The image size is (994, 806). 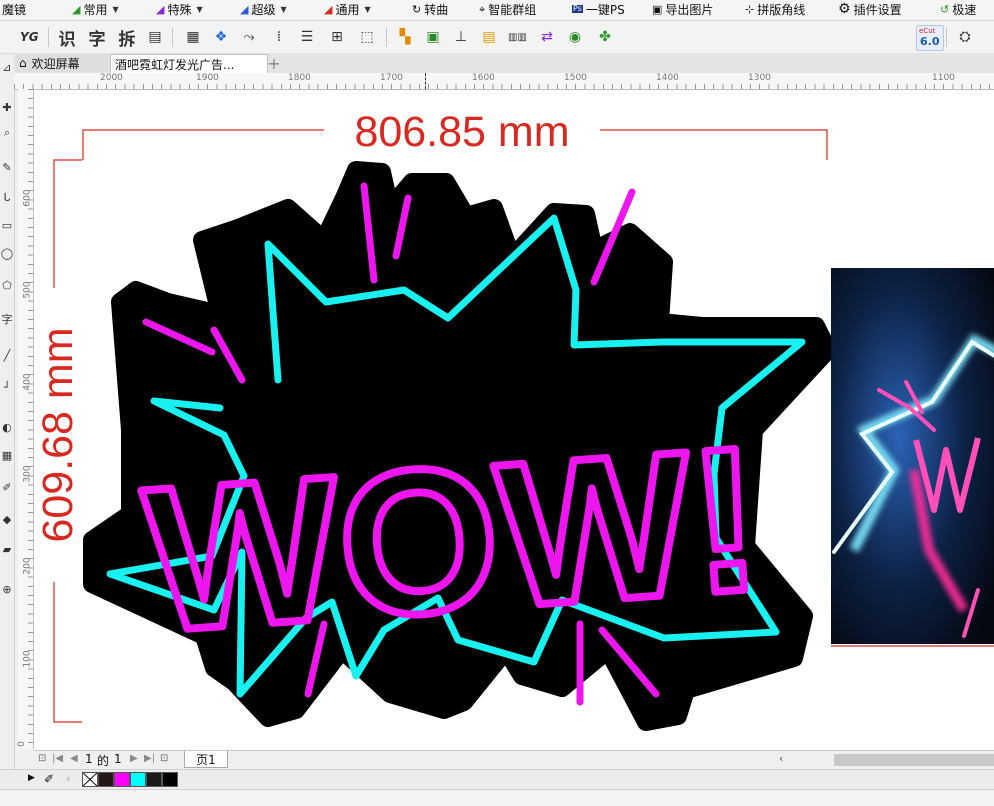 I want to click on pattern-icon: ❖, so click(x=221, y=37).